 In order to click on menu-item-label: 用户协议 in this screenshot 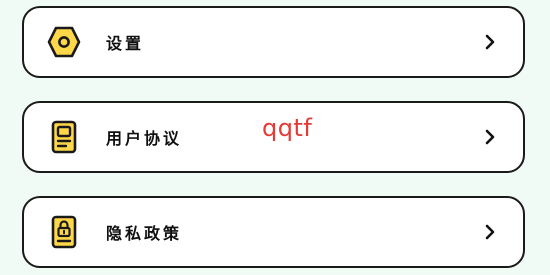, I will do `click(144, 138)`.